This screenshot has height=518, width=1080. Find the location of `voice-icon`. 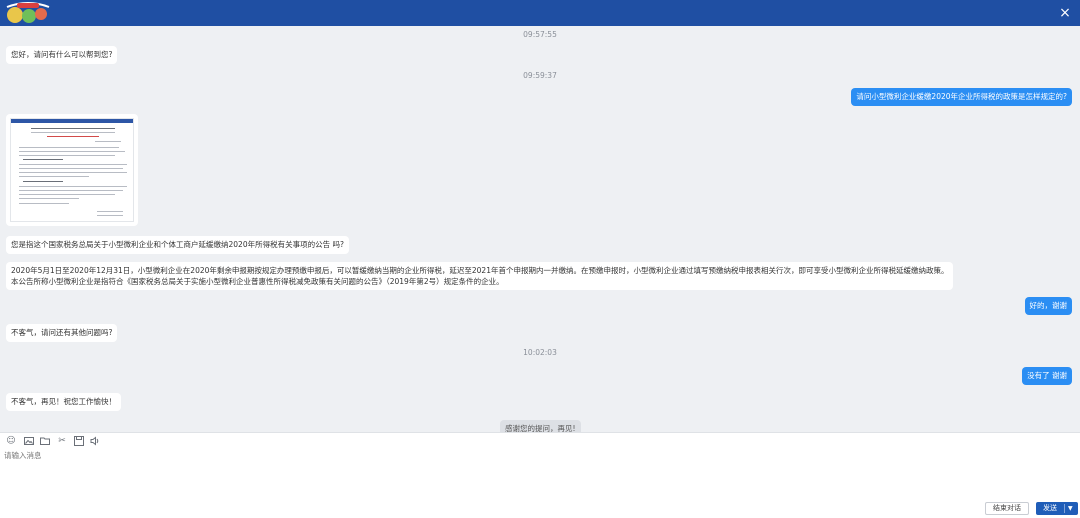

voice-icon is located at coordinates (95, 441).